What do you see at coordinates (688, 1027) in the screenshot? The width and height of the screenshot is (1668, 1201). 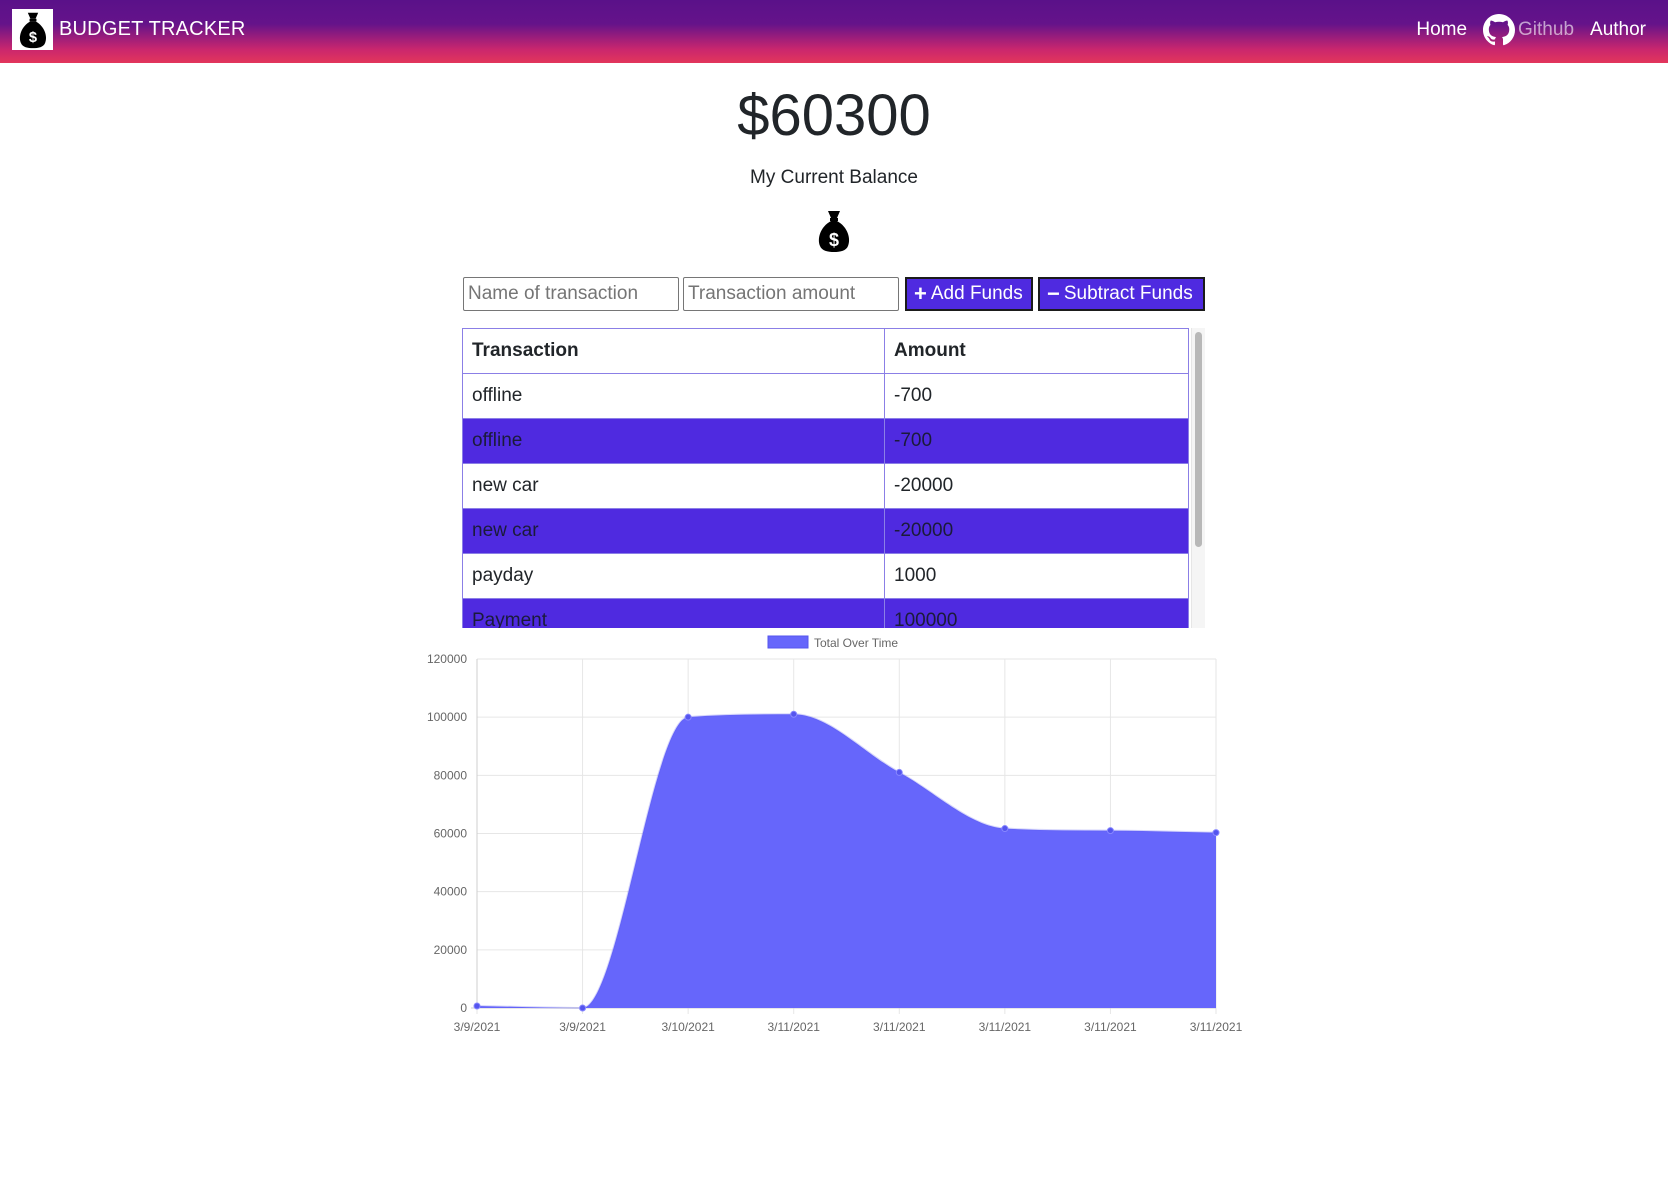 I see `x-tick-label: 3/10/2021` at bounding box center [688, 1027].